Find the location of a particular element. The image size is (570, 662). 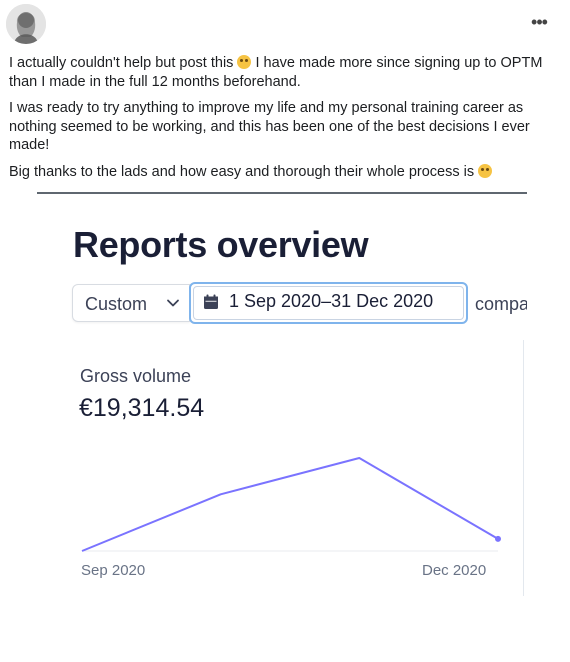

date-range-preset-label: Custom is located at coordinates (116, 304).